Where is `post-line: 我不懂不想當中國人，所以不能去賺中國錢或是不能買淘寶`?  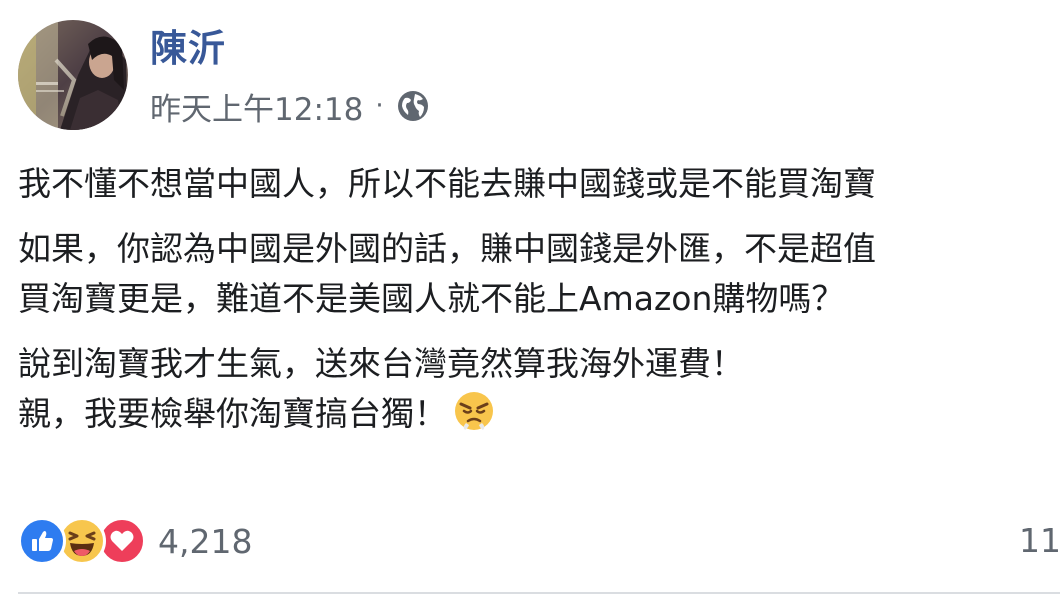 post-line: 我不懂不想當中國人，所以不能去賺中國錢或是不能買淘寶 is located at coordinates (447, 183).